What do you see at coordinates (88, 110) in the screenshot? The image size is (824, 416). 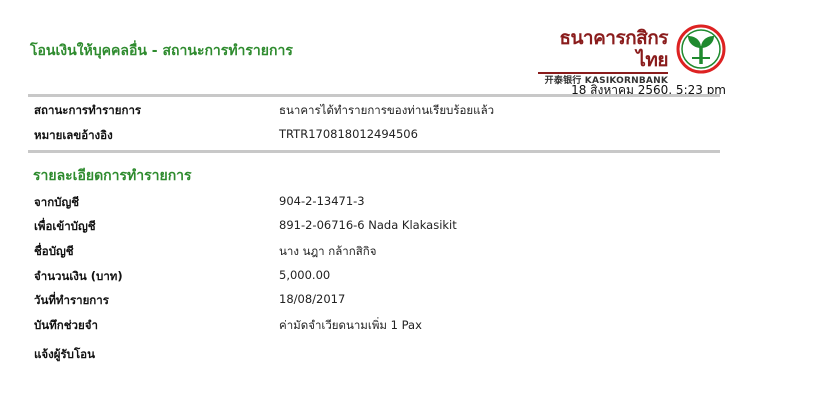 I see `status-label: สถานะการทำรายการ` at bounding box center [88, 110].